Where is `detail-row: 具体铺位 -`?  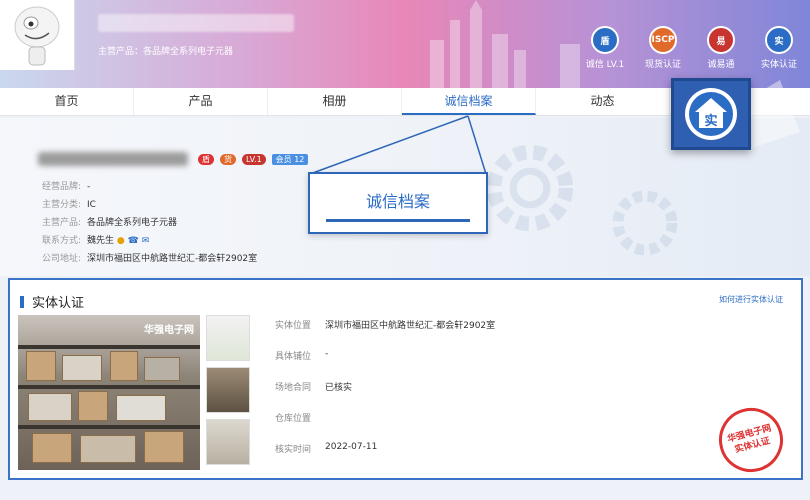 detail-row: 具体铺位 - is located at coordinates (385, 364).